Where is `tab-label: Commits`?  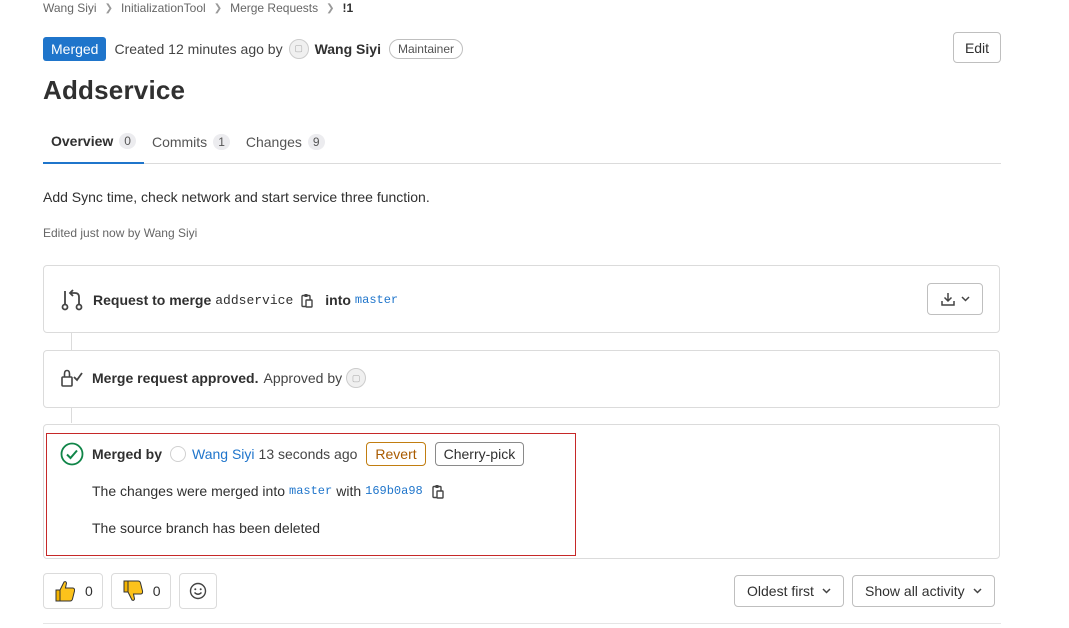
tab-label: Commits is located at coordinates (179, 142).